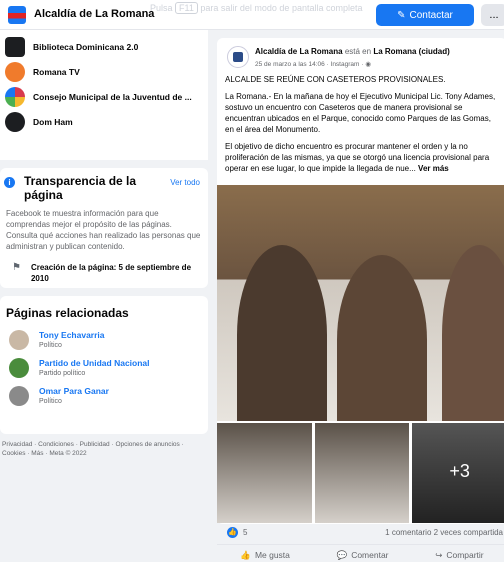 The image size is (504, 562). Describe the element at coordinates (265, 555) in the screenshot. I see `like-button: 👍 Me gusta` at that location.